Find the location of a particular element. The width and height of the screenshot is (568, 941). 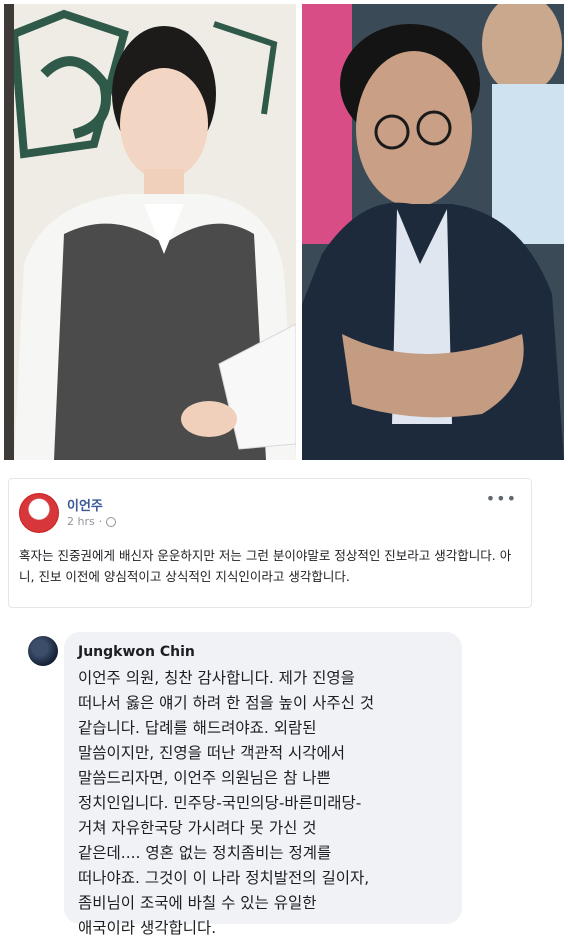

comment-line: 애국이라 생각합니다. is located at coordinates (147, 928).